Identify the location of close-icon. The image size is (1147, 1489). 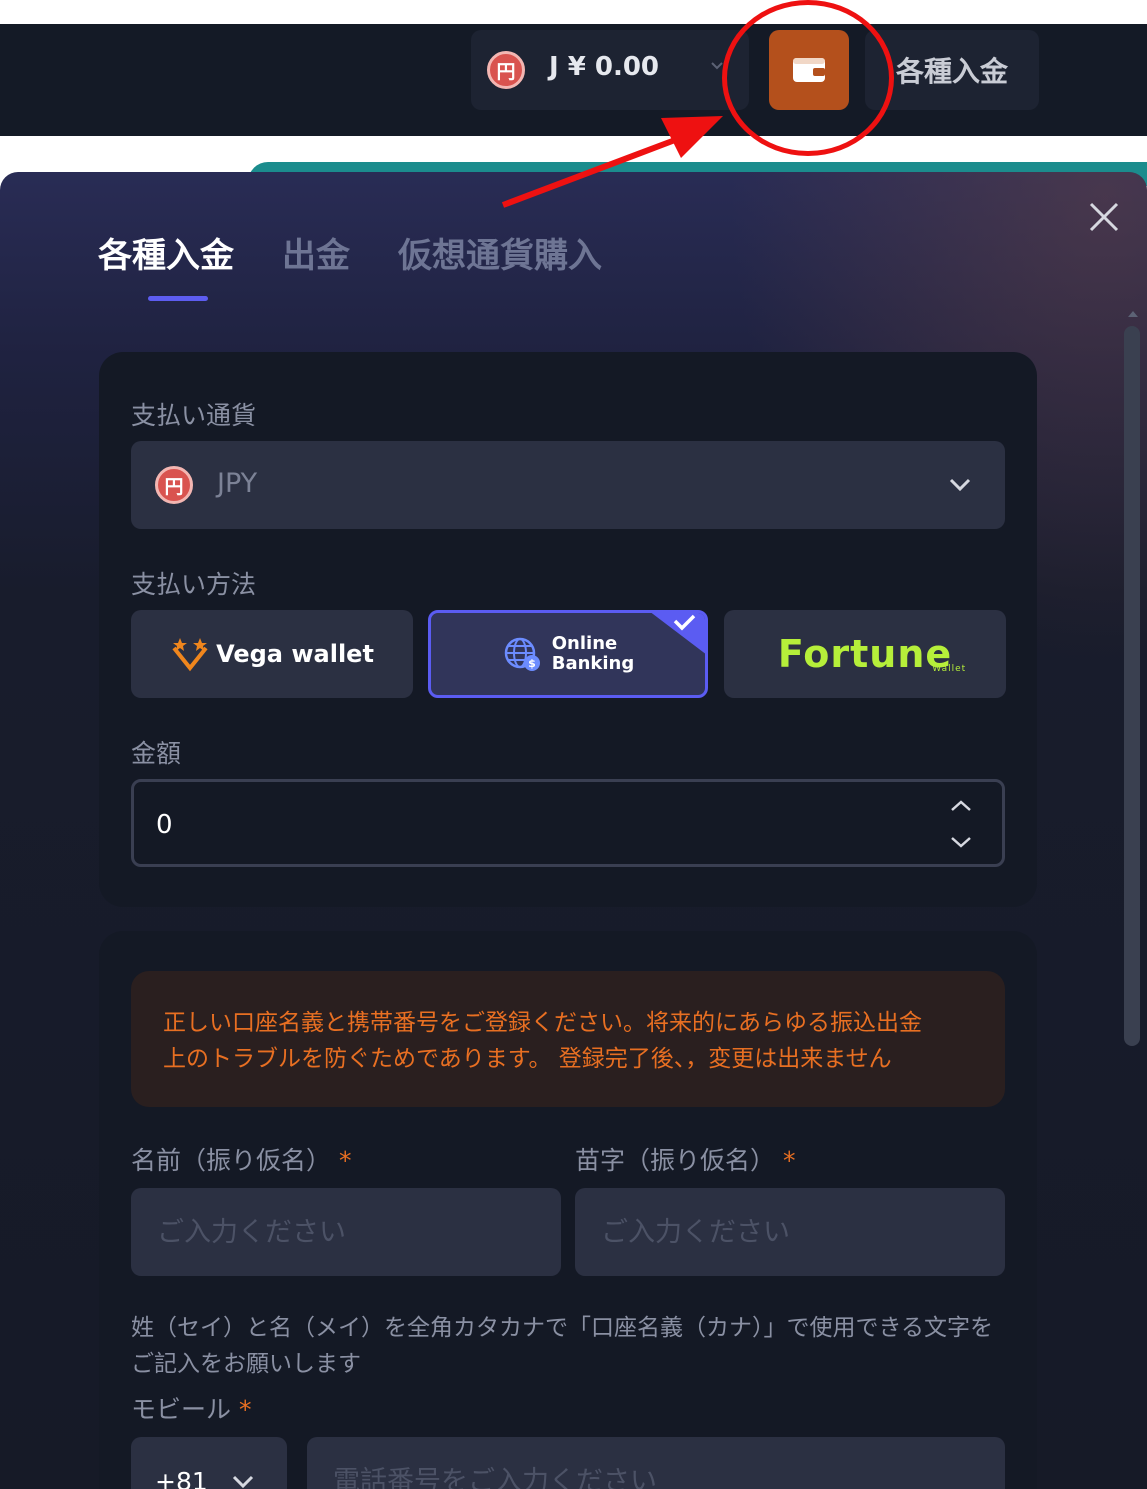
(1104, 217).